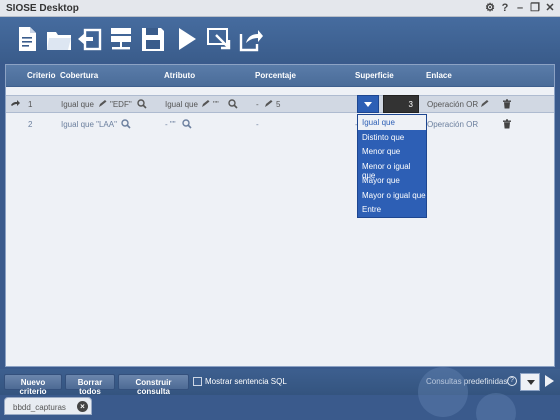 The width and height of the screenshot is (560, 420). I want to click on menu-item-igual-que: Igual que, so click(392, 122).